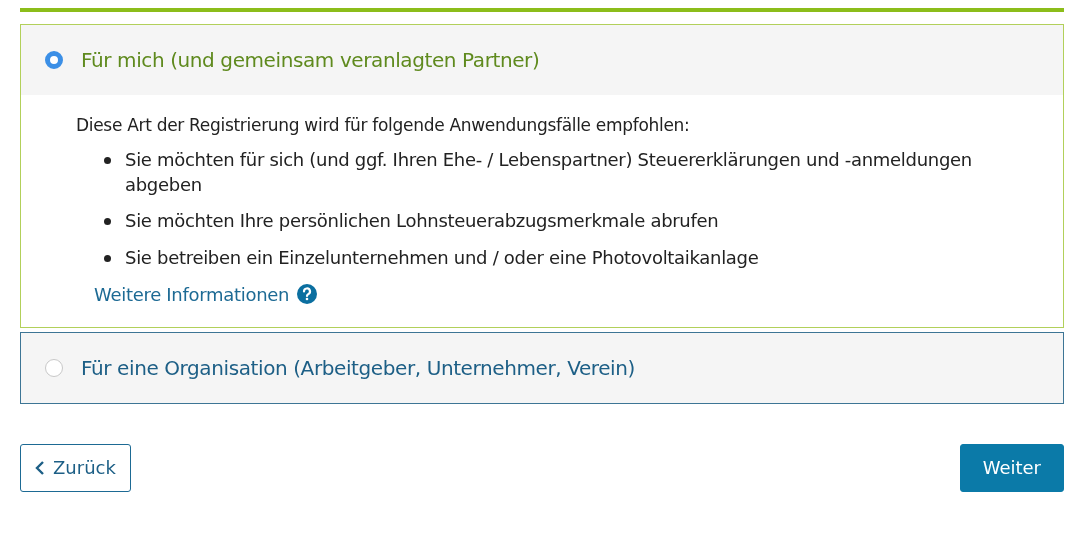  I want to click on info-link: Weitere Informationen, so click(192, 294).